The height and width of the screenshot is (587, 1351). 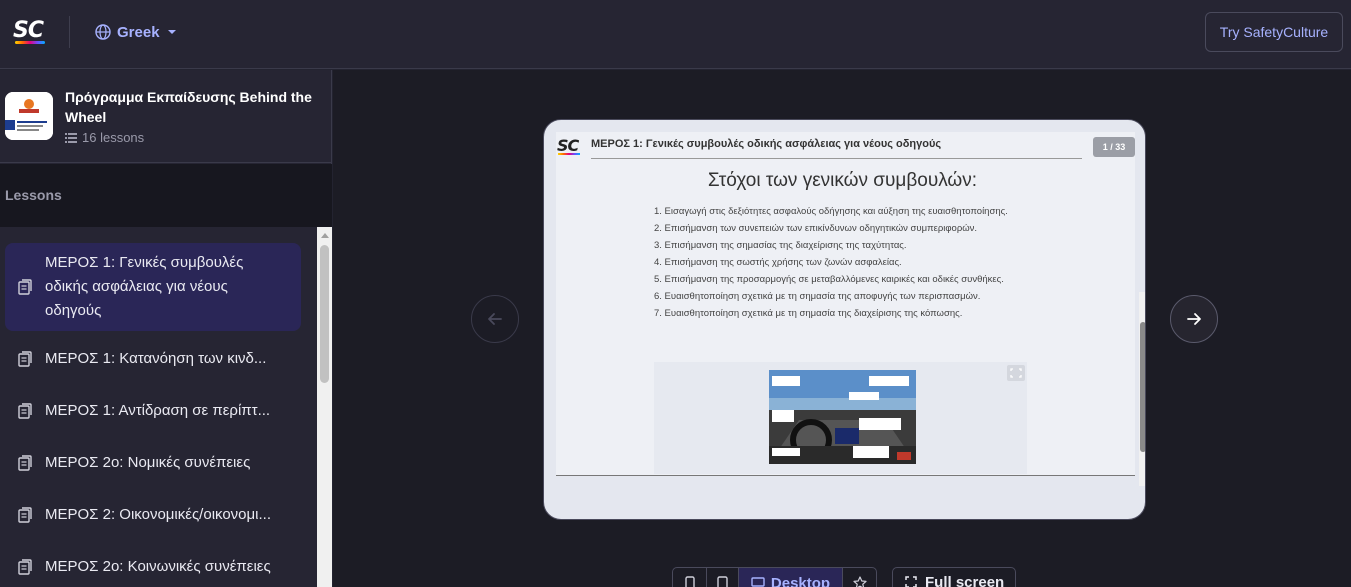 I want to click on course-thumbnail, so click(x=29, y=116).